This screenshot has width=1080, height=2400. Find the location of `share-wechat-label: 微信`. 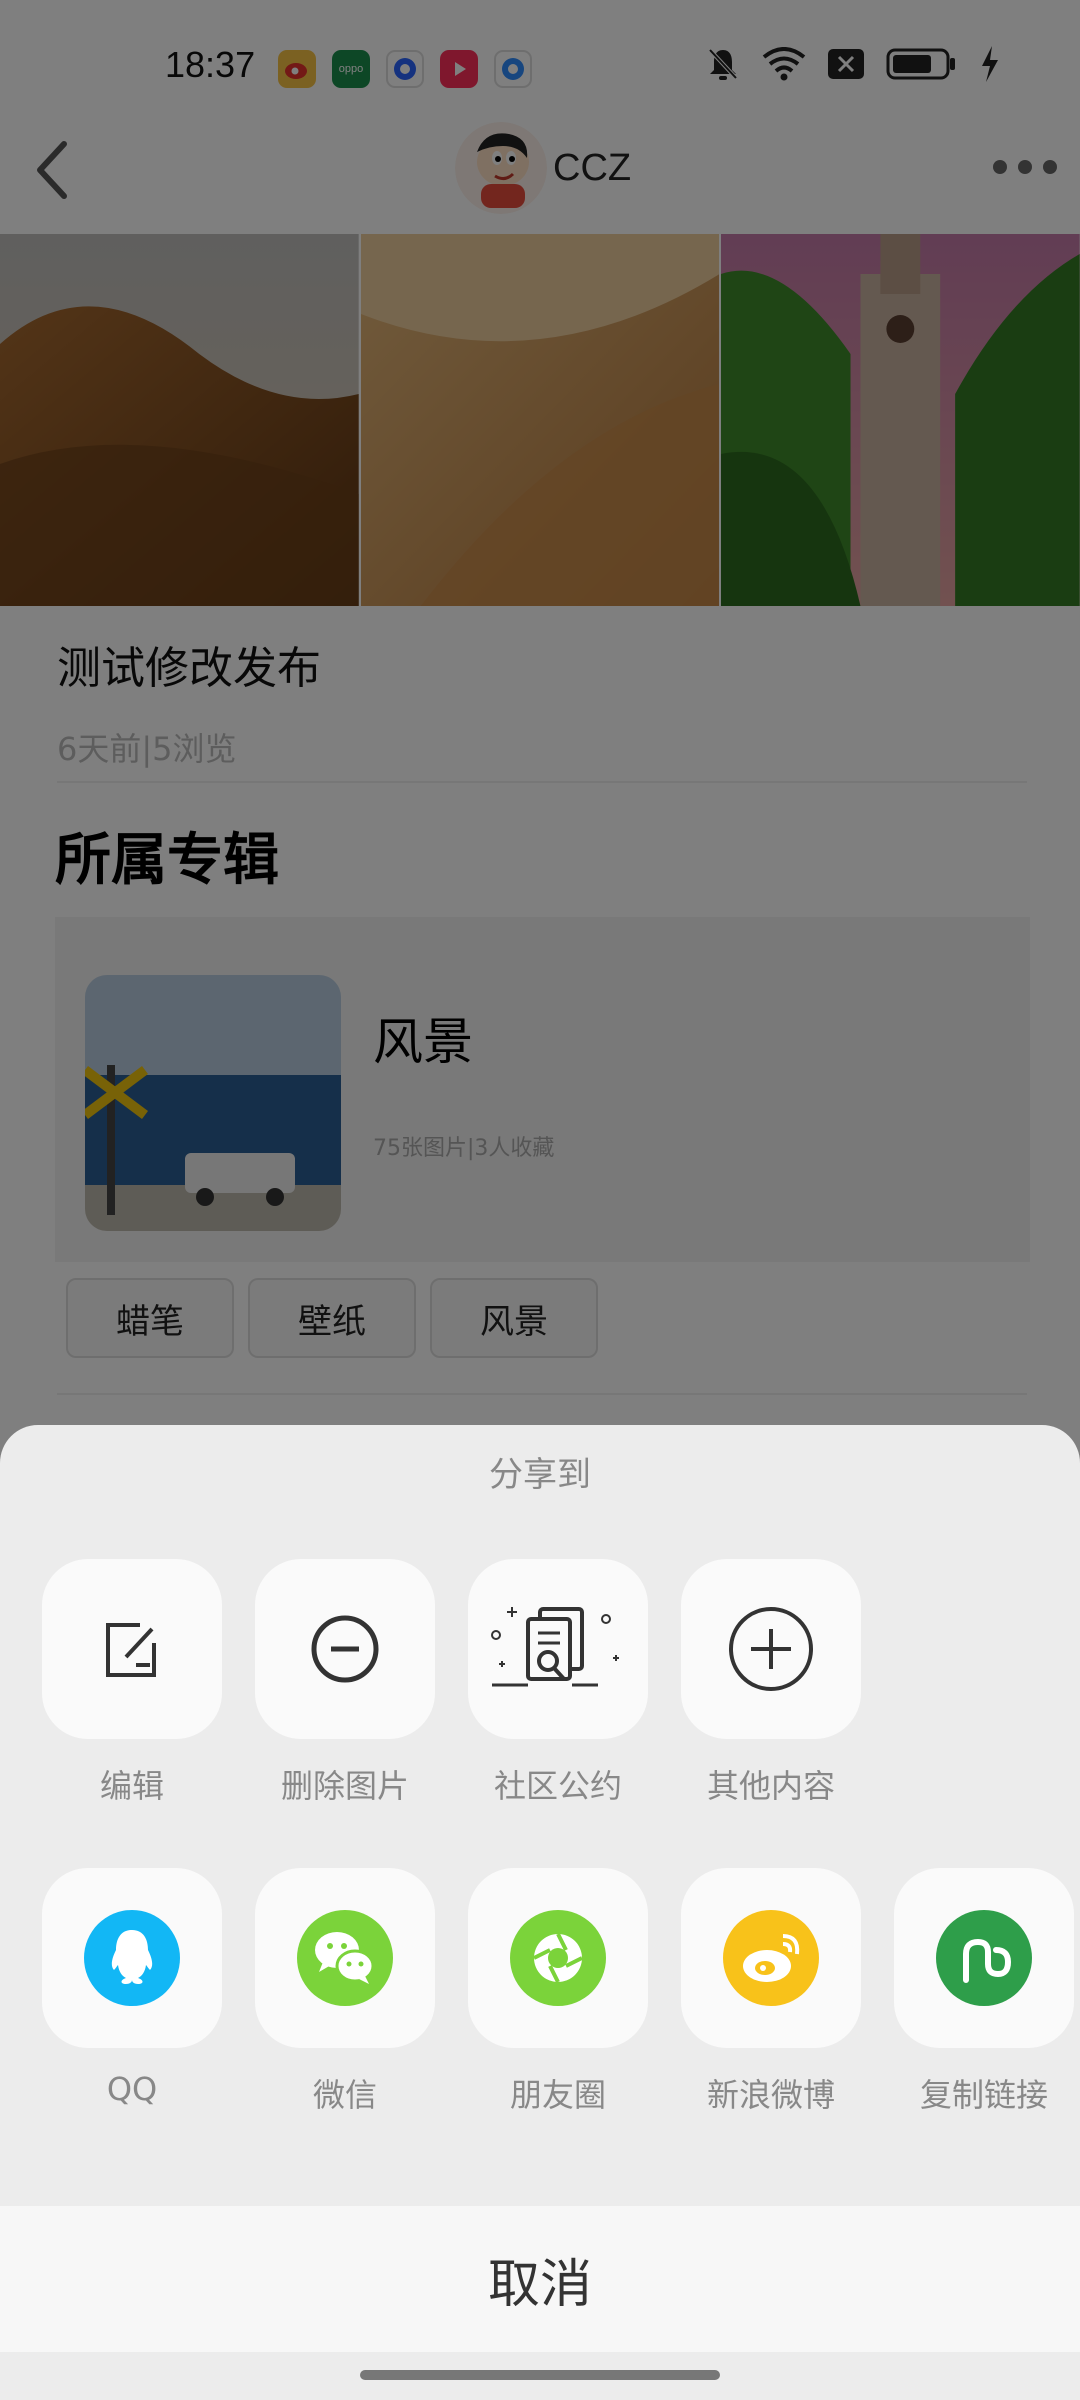

share-wechat-label: 微信 is located at coordinates (344, 2095).